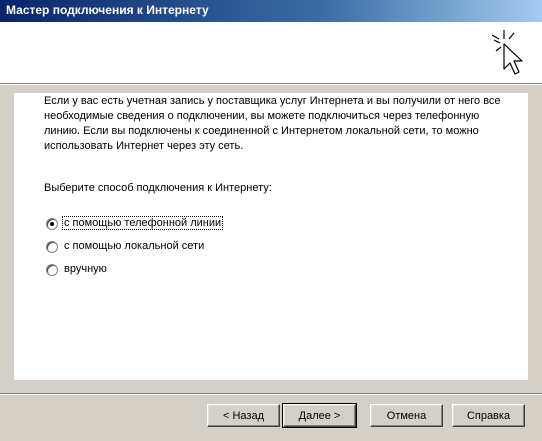 The height and width of the screenshot is (441, 542). I want to click on option-label: с помощью локальной сети, so click(134, 246).